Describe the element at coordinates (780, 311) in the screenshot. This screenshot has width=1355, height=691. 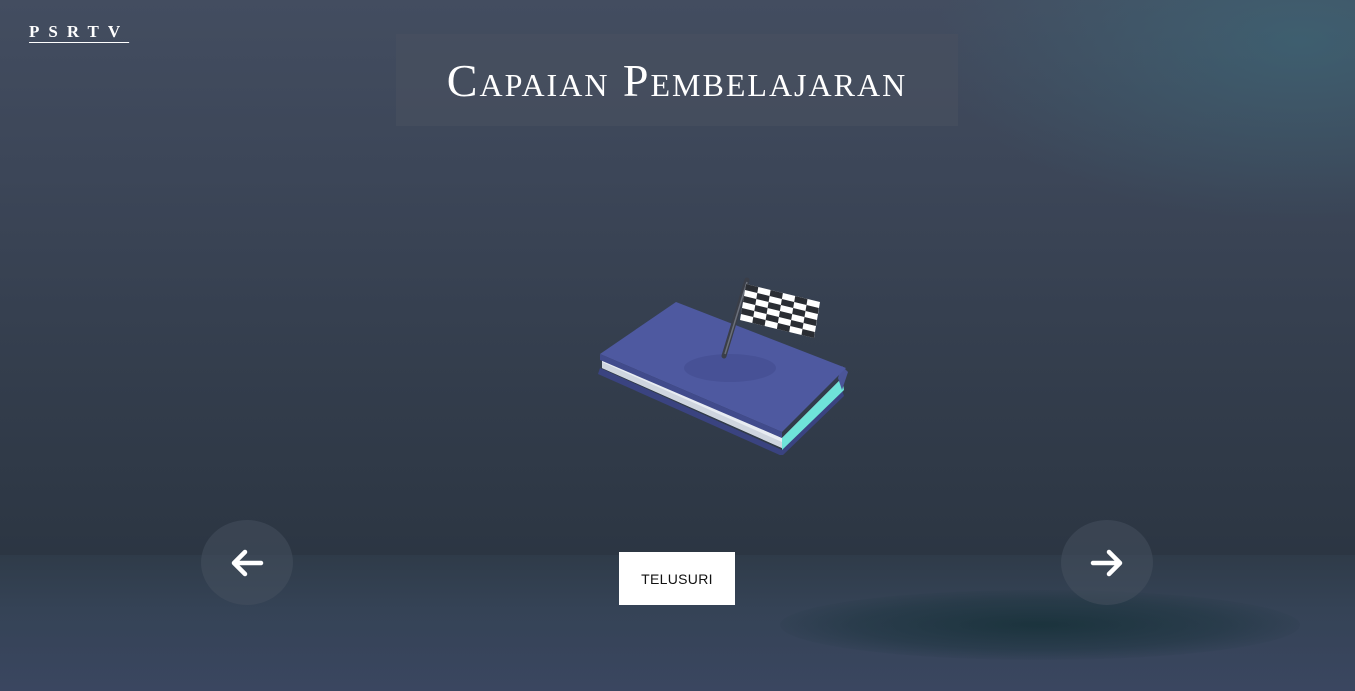
I see `checkered-flag` at that location.